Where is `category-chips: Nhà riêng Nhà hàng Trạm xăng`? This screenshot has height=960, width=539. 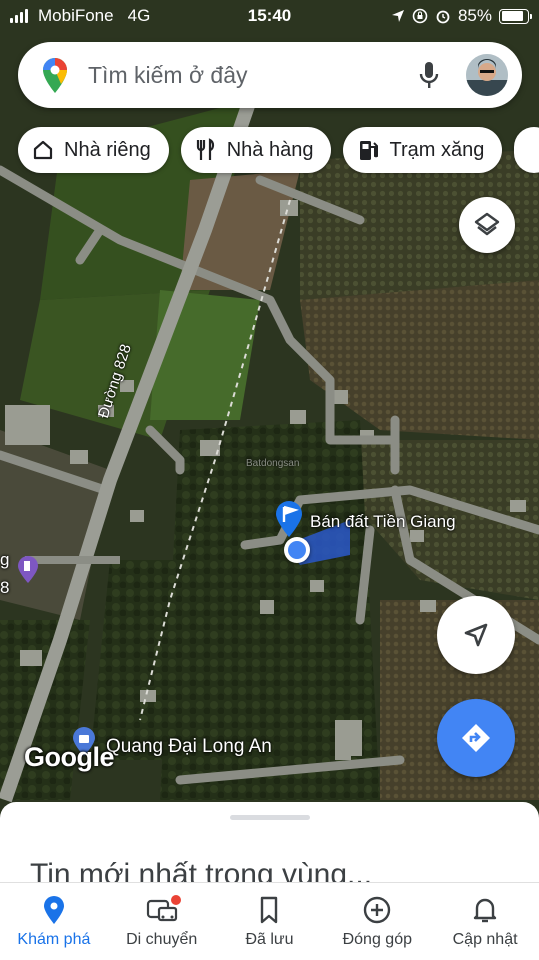 category-chips: Nhà riêng Nhà hàng Trạm xăng is located at coordinates (278, 150).